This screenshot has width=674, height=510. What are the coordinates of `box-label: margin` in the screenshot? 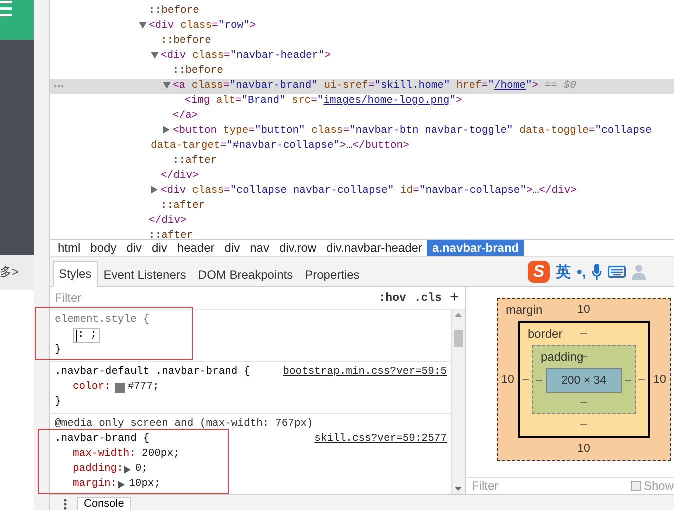 It's located at (524, 310).